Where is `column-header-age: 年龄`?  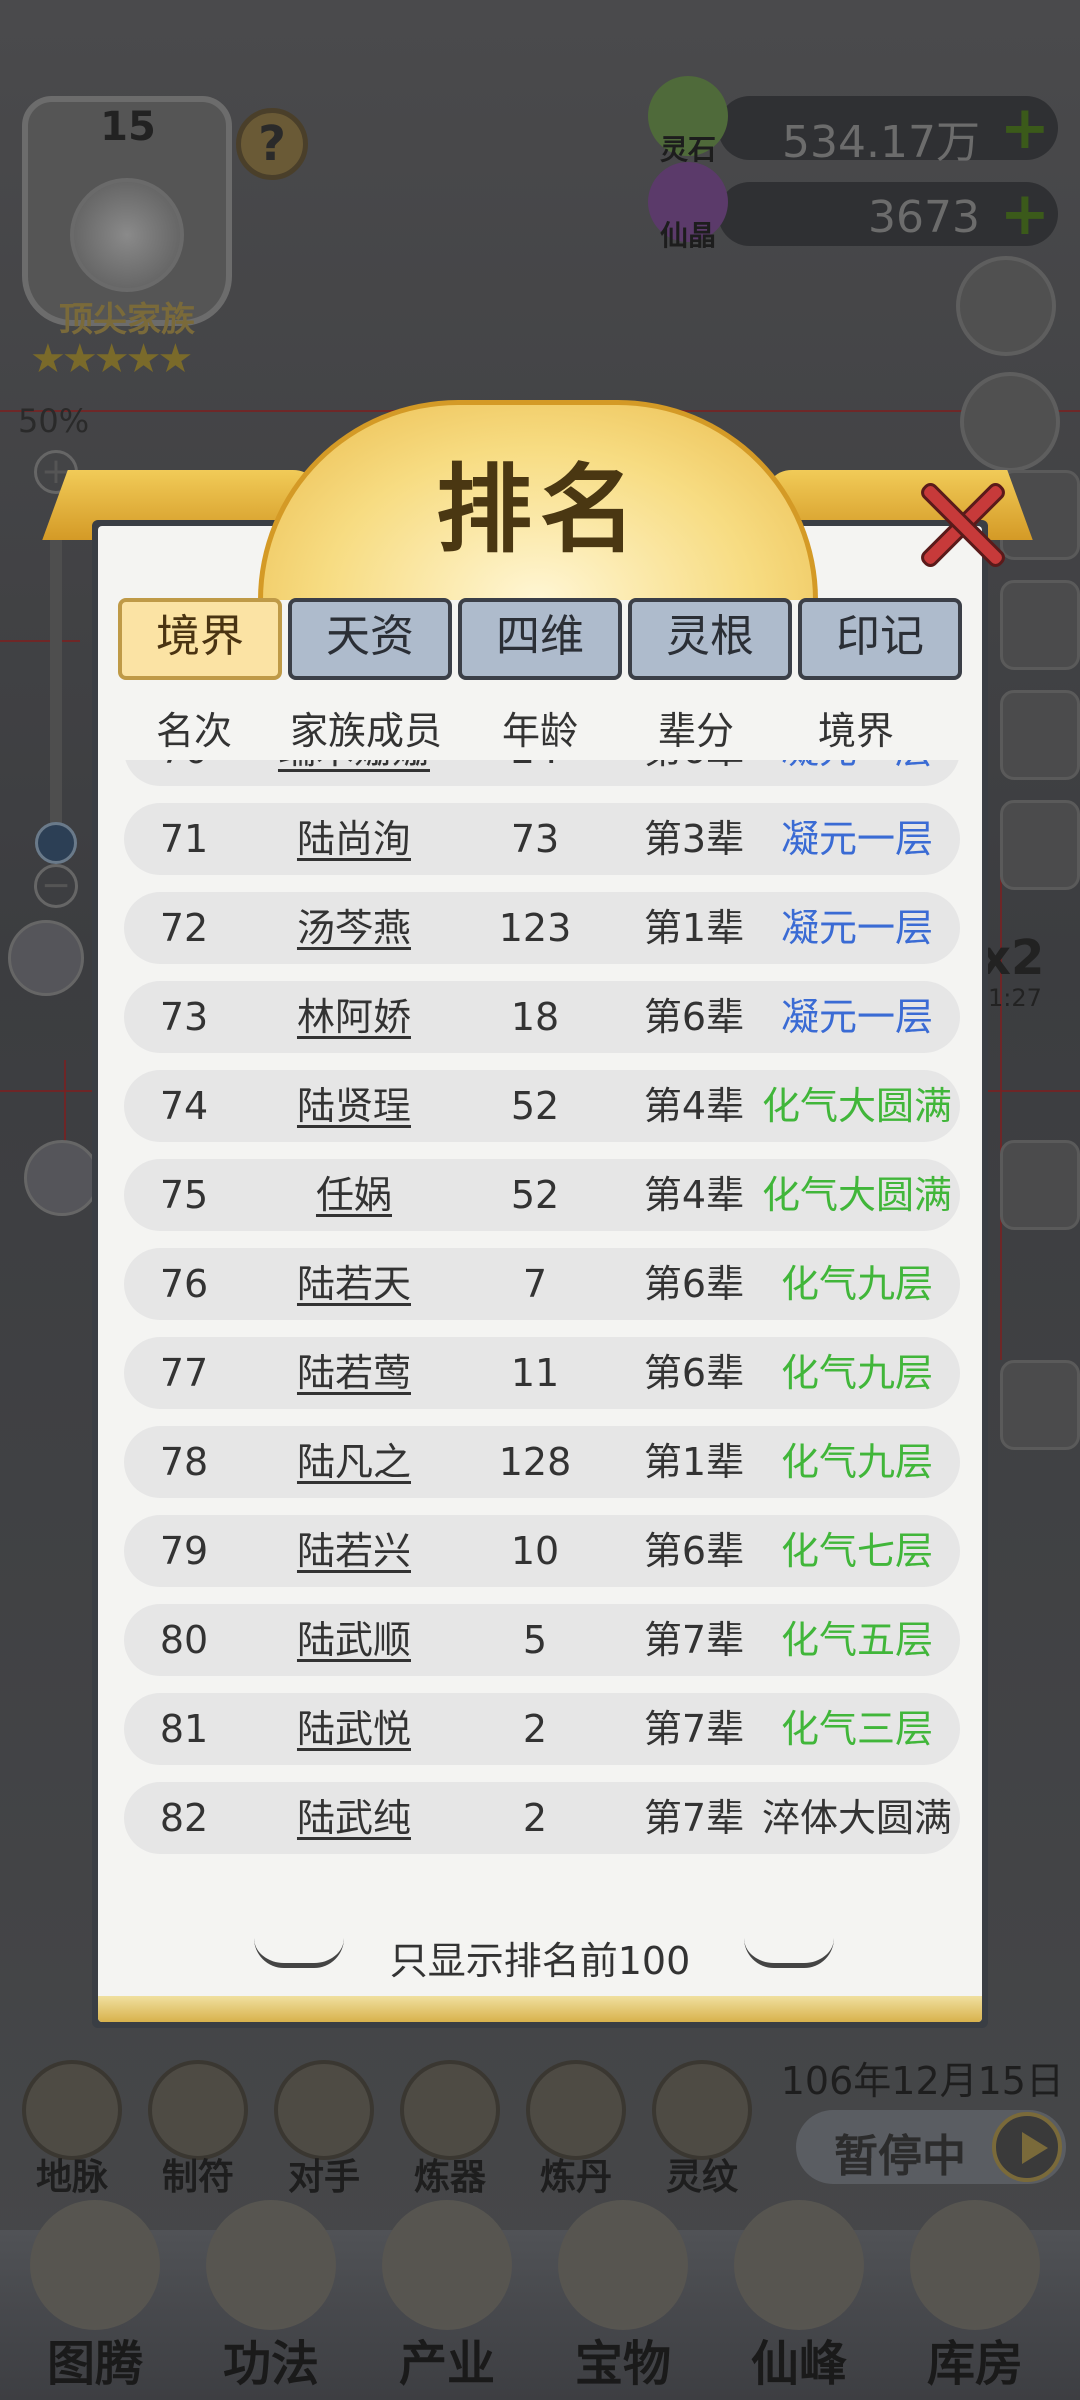
column-header-age: 年龄 is located at coordinates (539, 731).